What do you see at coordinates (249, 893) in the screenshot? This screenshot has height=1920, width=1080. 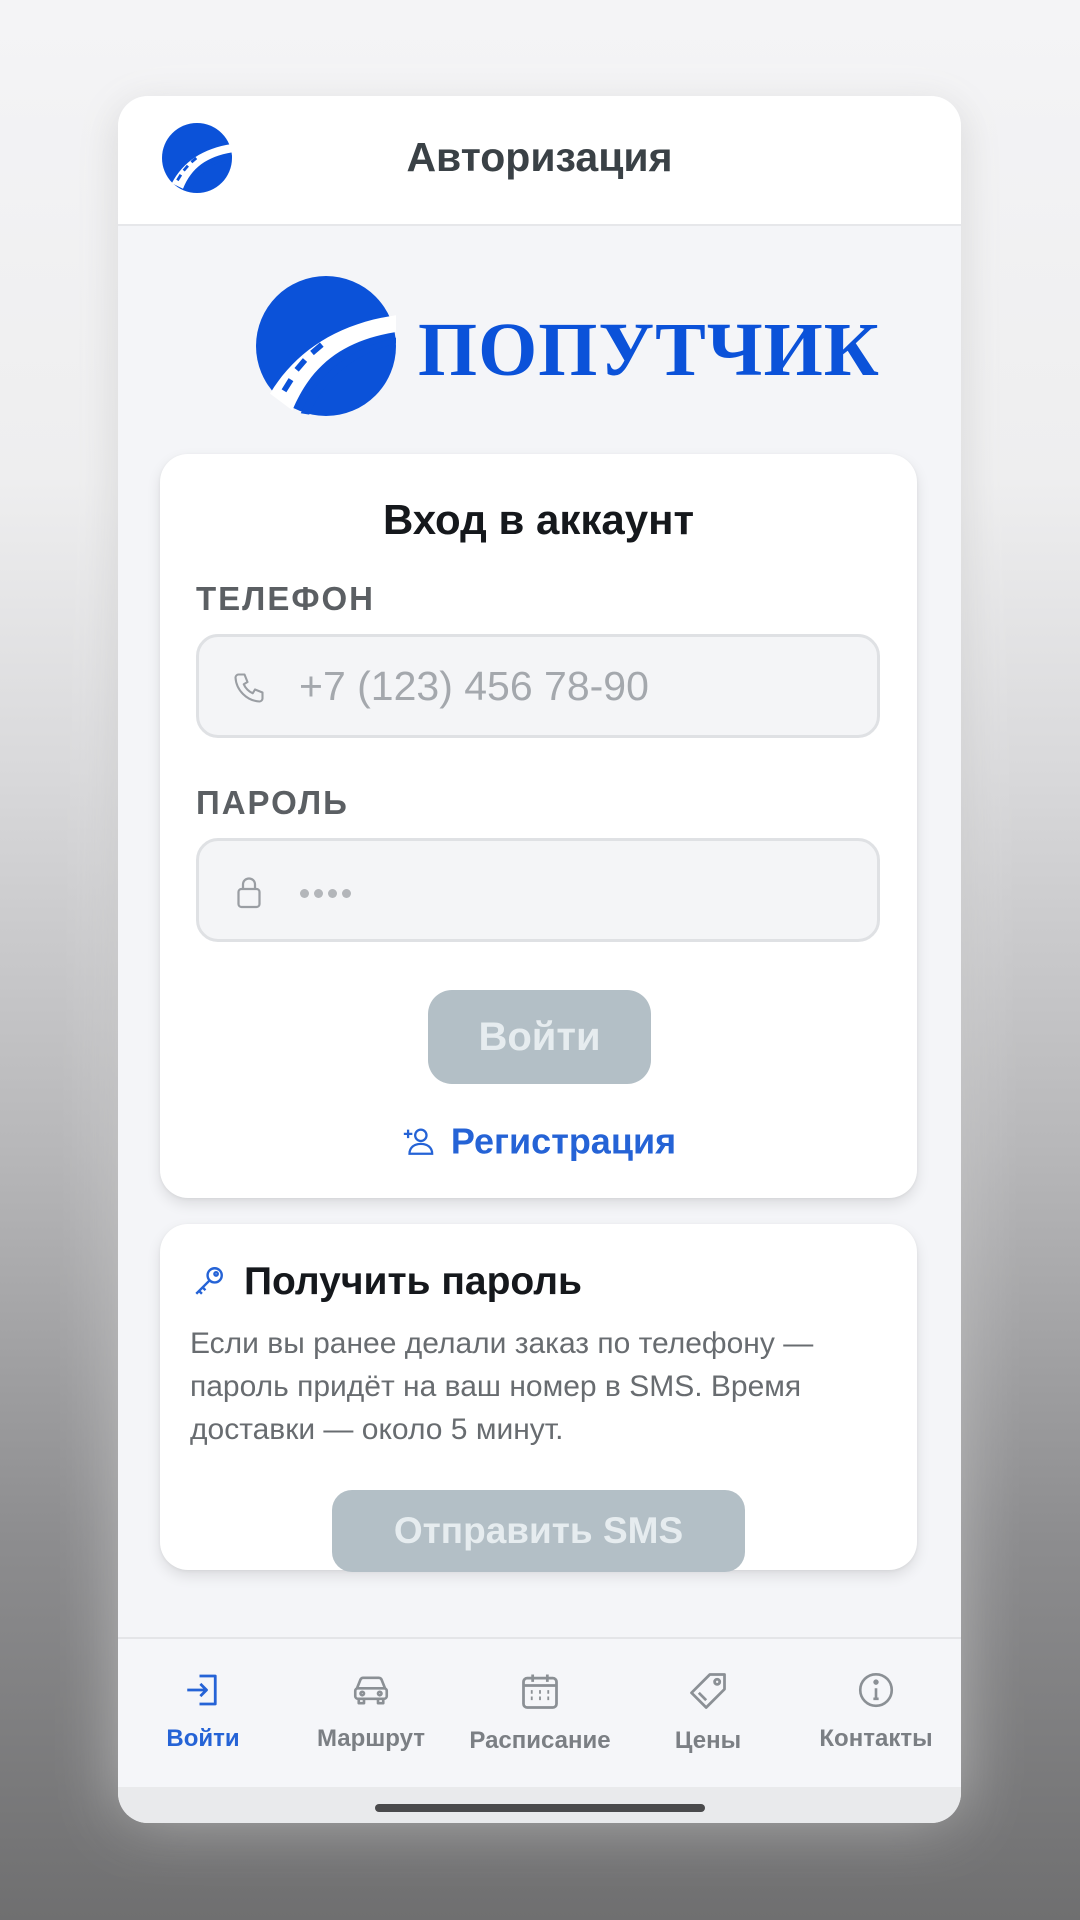 I see `lock-icon` at bounding box center [249, 893].